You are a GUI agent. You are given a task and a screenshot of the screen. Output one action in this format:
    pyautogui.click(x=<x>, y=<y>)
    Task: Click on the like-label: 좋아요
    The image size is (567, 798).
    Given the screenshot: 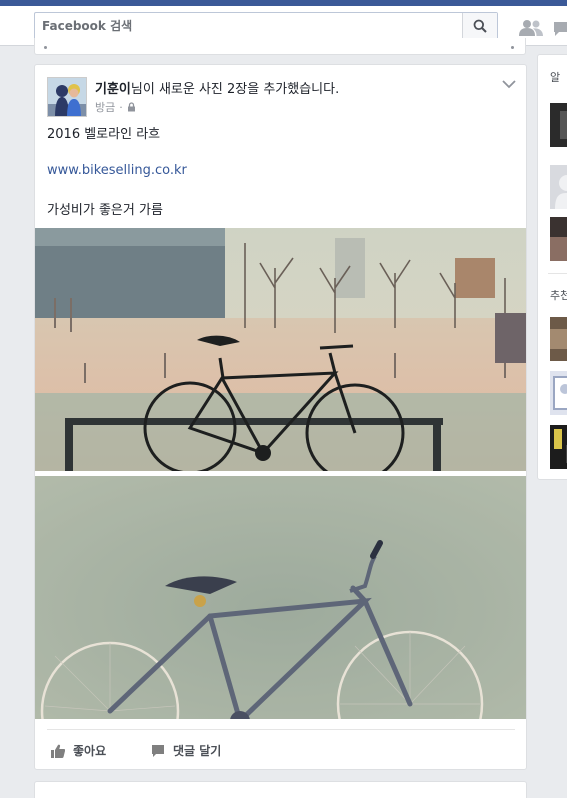 What is the action you would take?
    pyautogui.click(x=90, y=751)
    